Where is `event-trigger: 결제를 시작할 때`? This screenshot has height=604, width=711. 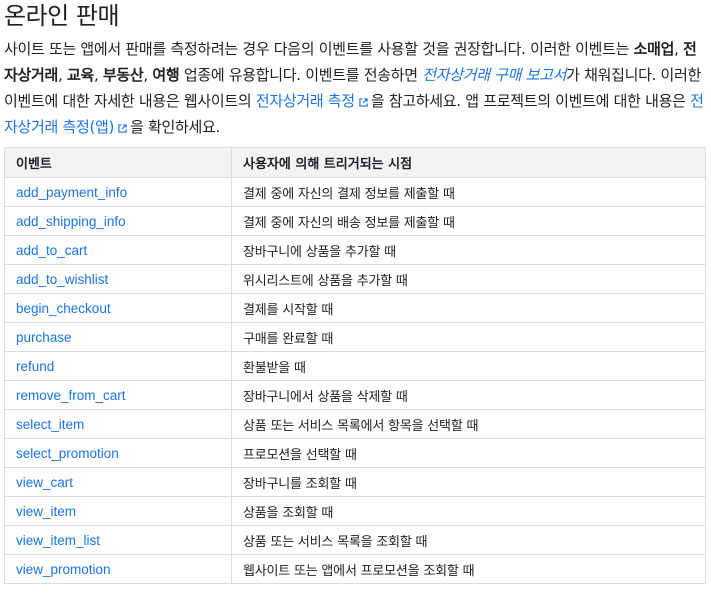
event-trigger: 결제를 시작할 때 is located at coordinates (468, 308).